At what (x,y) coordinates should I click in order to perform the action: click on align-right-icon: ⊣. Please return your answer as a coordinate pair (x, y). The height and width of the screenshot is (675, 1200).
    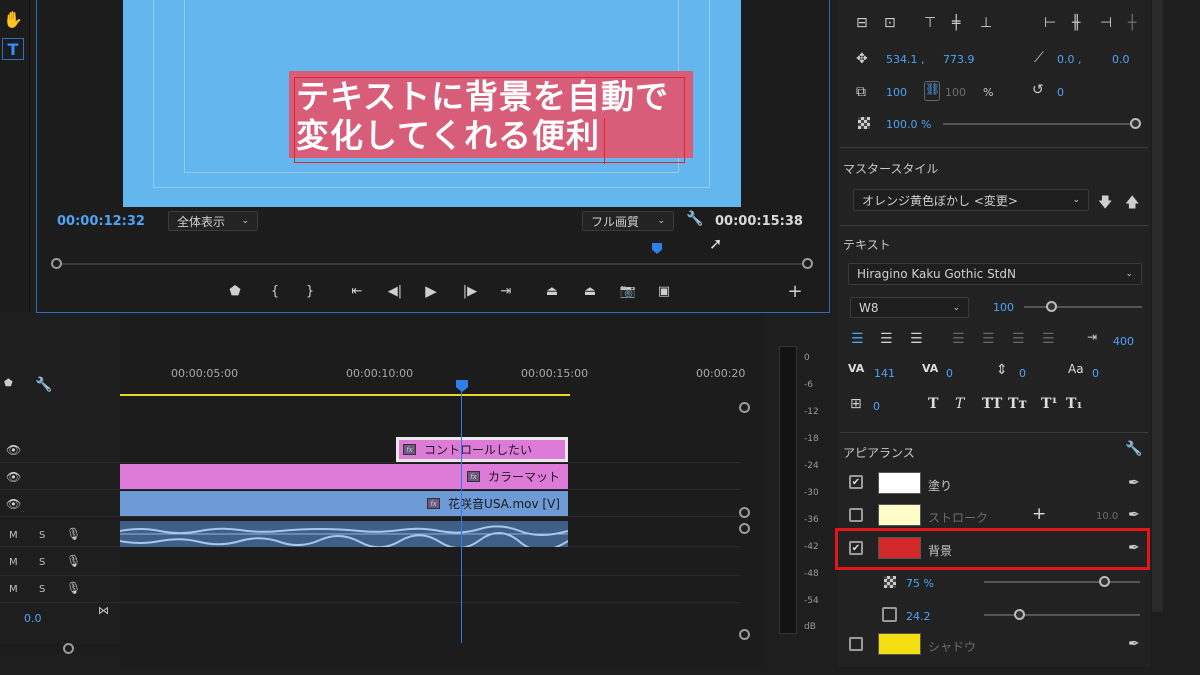
    Looking at the image, I should click on (1106, 23).